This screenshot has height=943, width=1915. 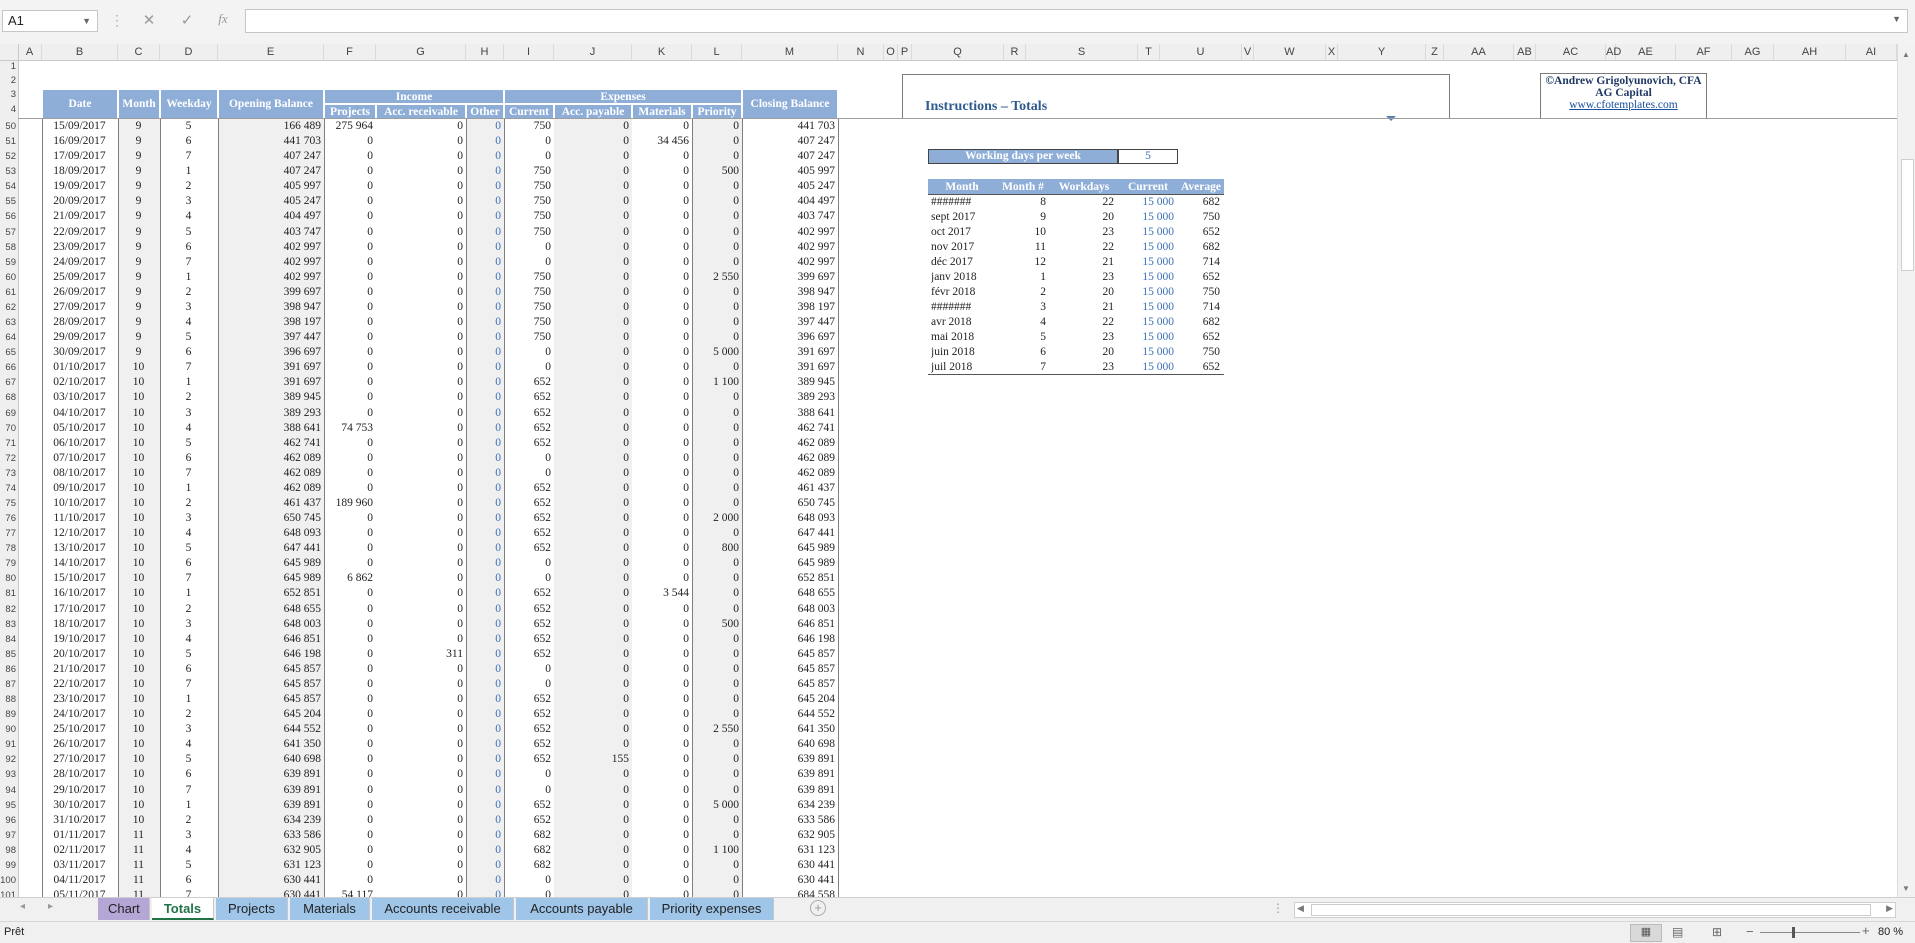 I want to click on cell-m: 645 989, so click(x=789, y=563).